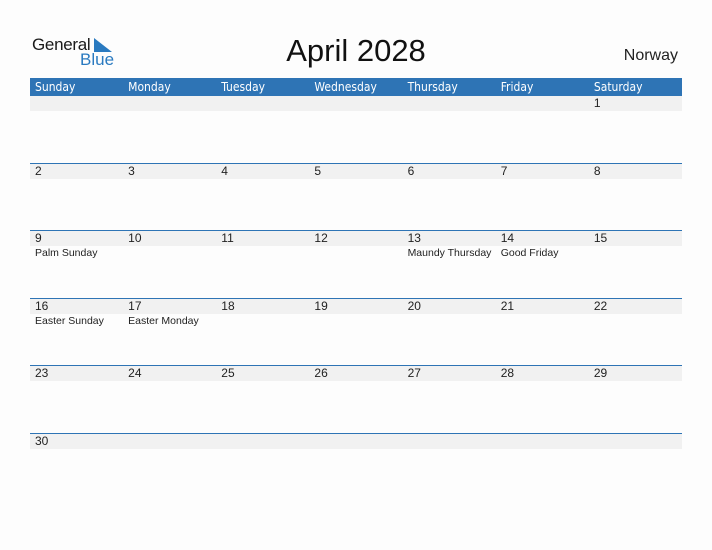 The height and width of the screenshot is (550, 712). I want to click on country-label: Norway, so click(650, 55).